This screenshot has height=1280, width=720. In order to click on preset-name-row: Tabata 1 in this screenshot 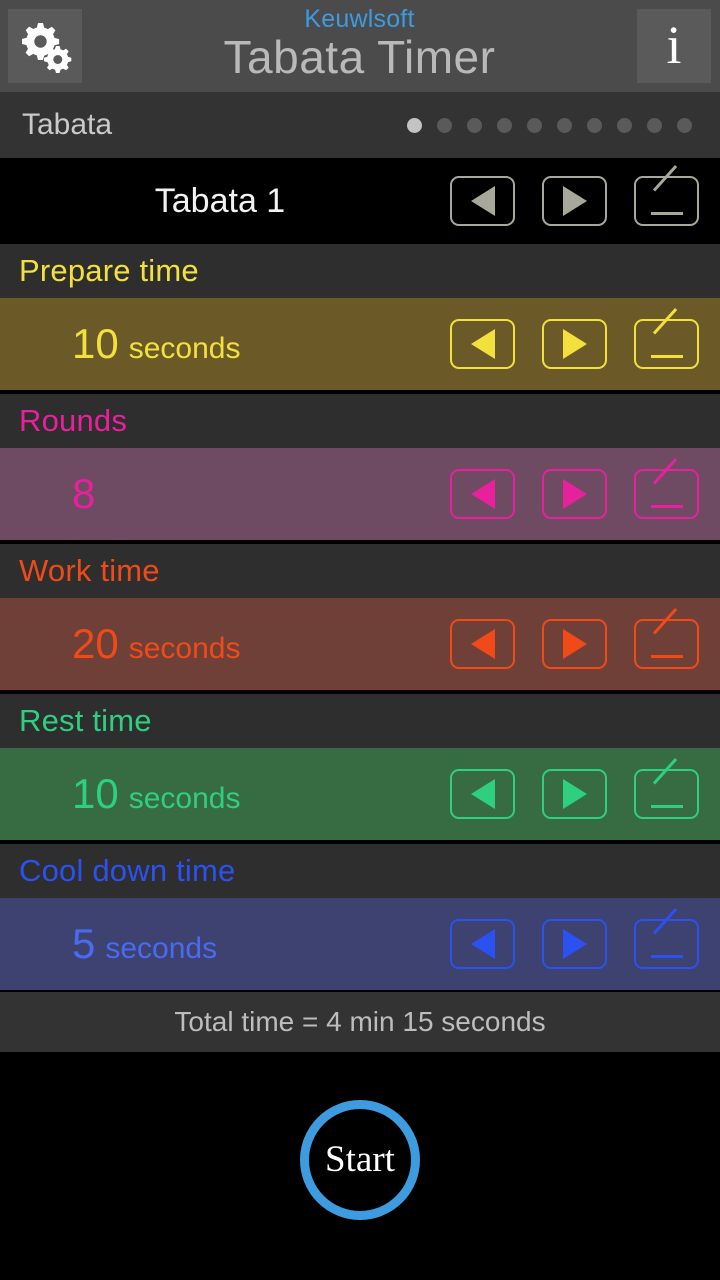, I will do `click(360, 201)`.